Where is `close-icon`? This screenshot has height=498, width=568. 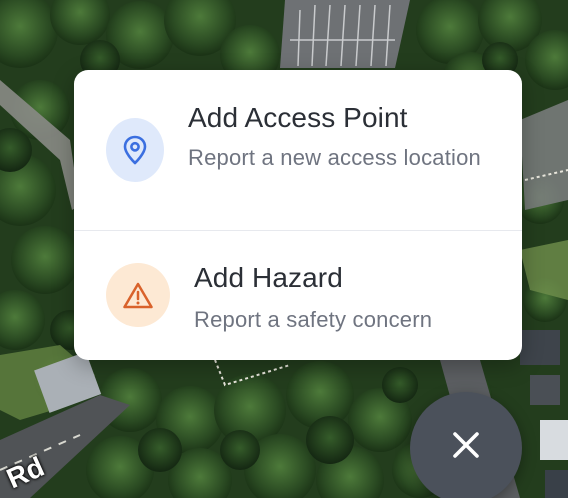
close-icon is located at coordinates (466, 445).